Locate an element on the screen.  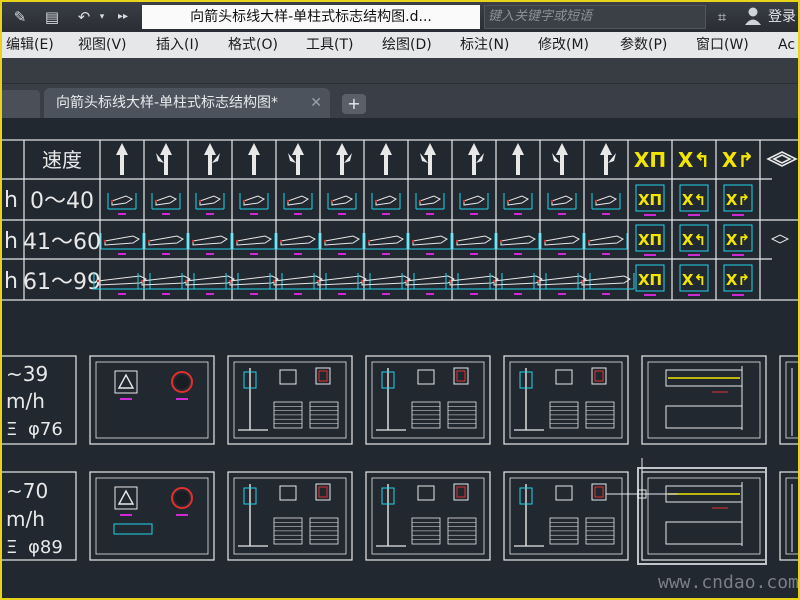
cell-drawing: X↰ is located at coordinates (694, 200).